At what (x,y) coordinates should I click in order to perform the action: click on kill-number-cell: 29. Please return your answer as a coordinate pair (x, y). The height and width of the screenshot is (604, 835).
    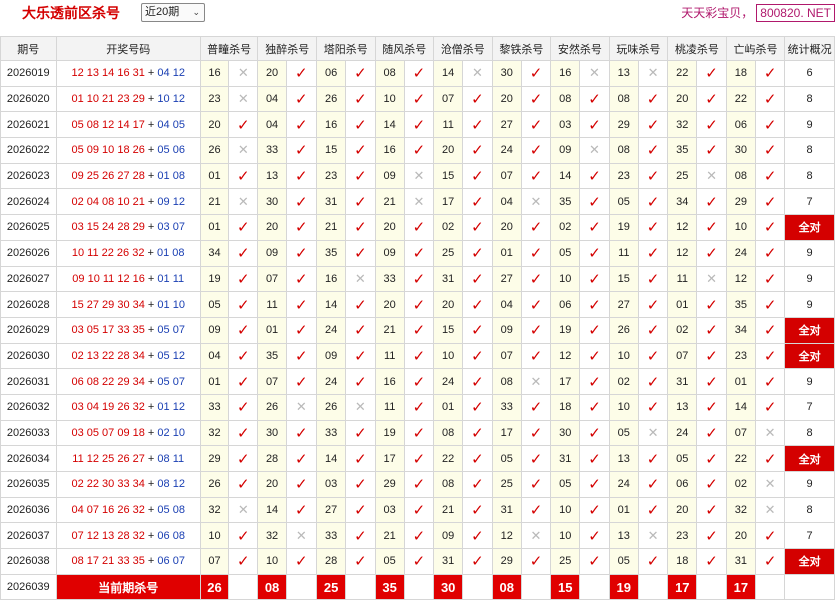
    Looking at the image, I should click on (389, 484).